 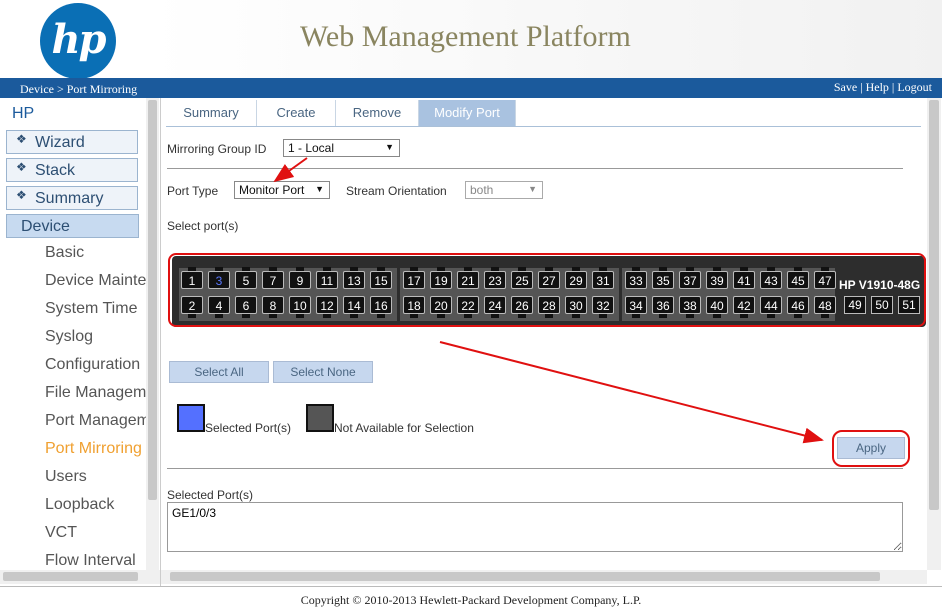 I want to click on select-ports-label: Select port(s), so click(x=203, y=226).